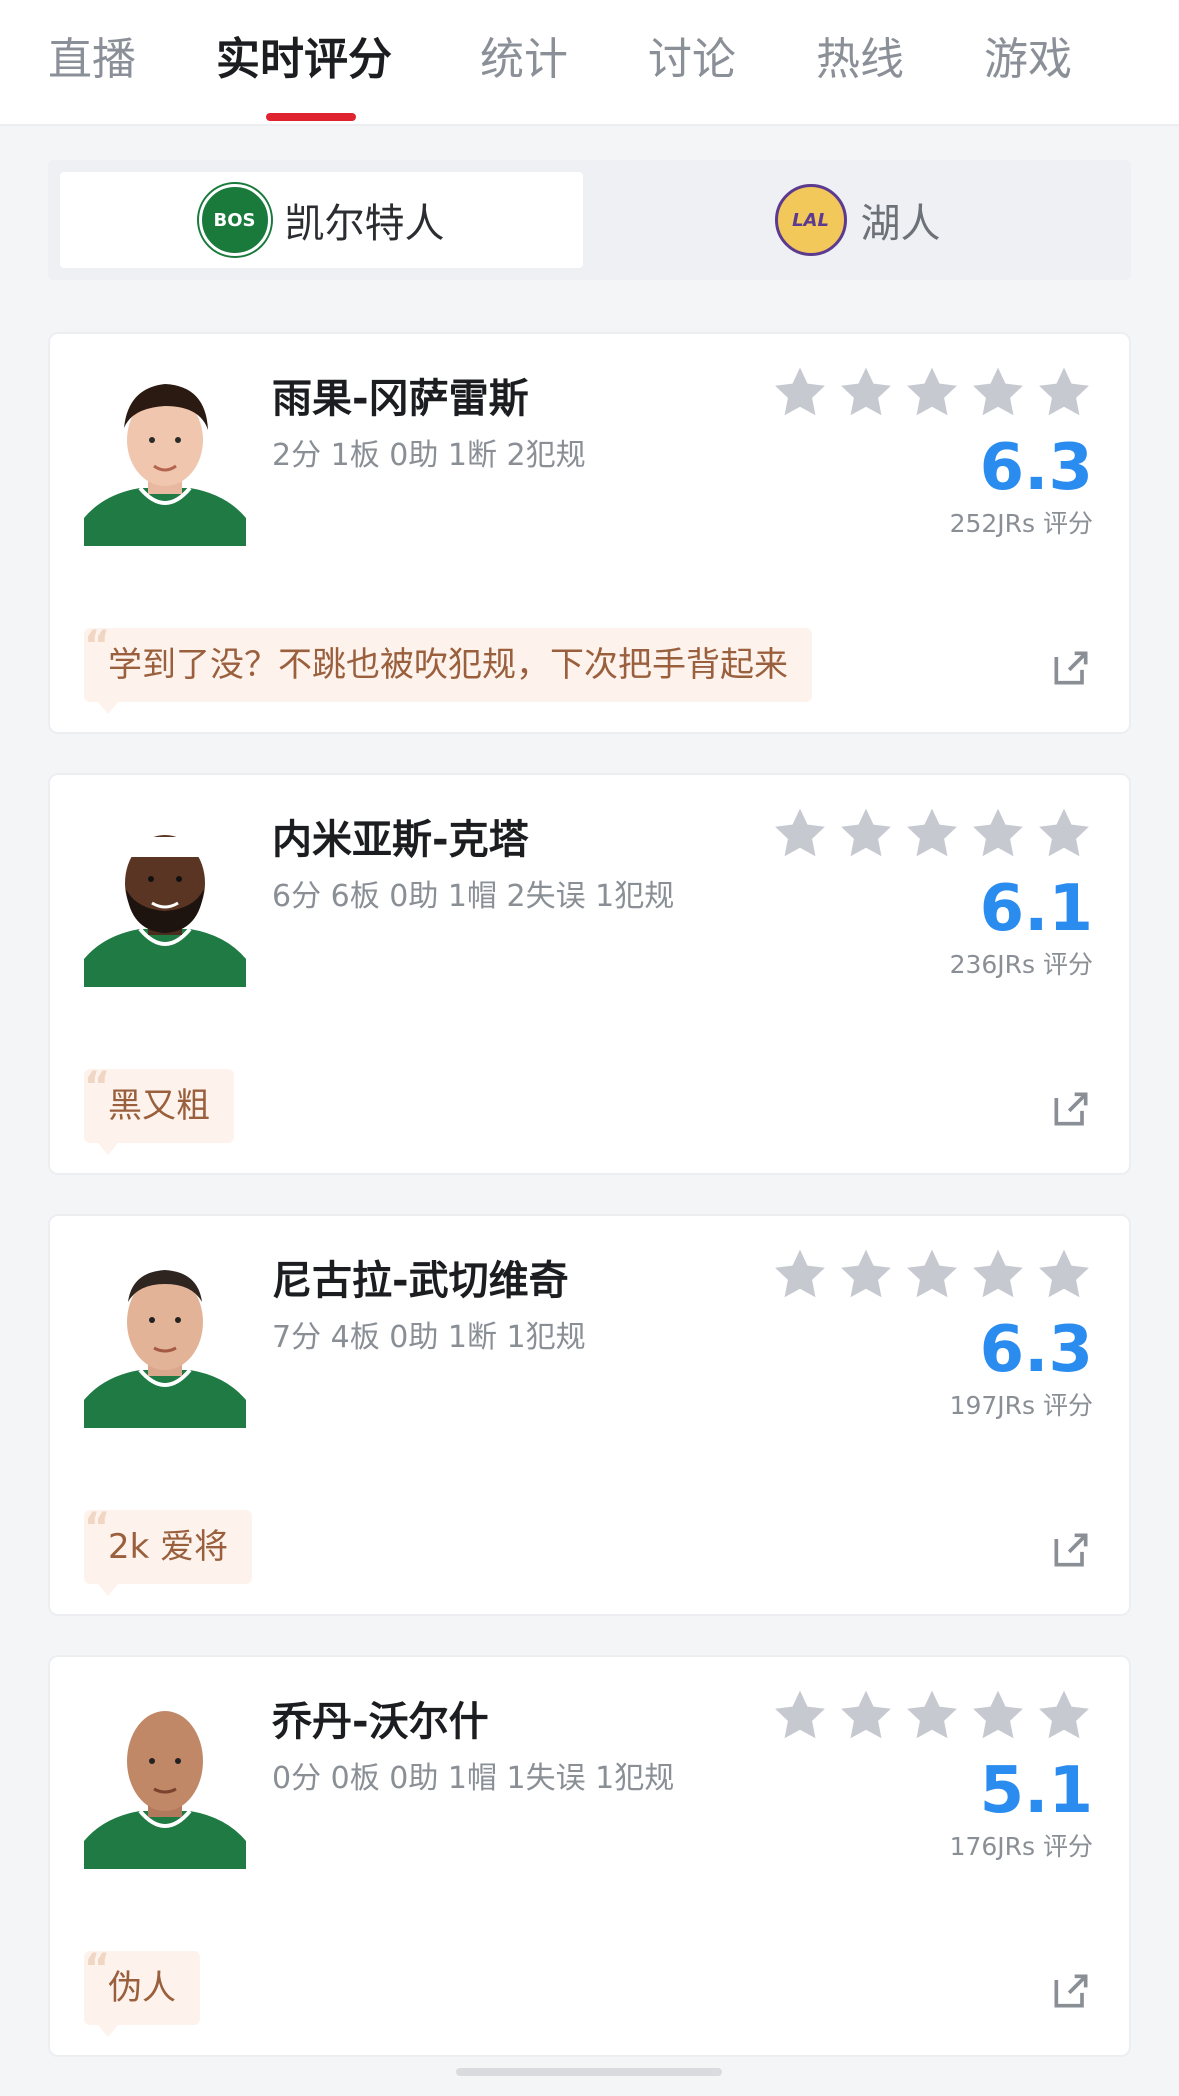  What do you see at coordinates (1021, 964) in the screenshot?
I see `vote-count: 236JRs 评分` at bounding box center [1021, 964].